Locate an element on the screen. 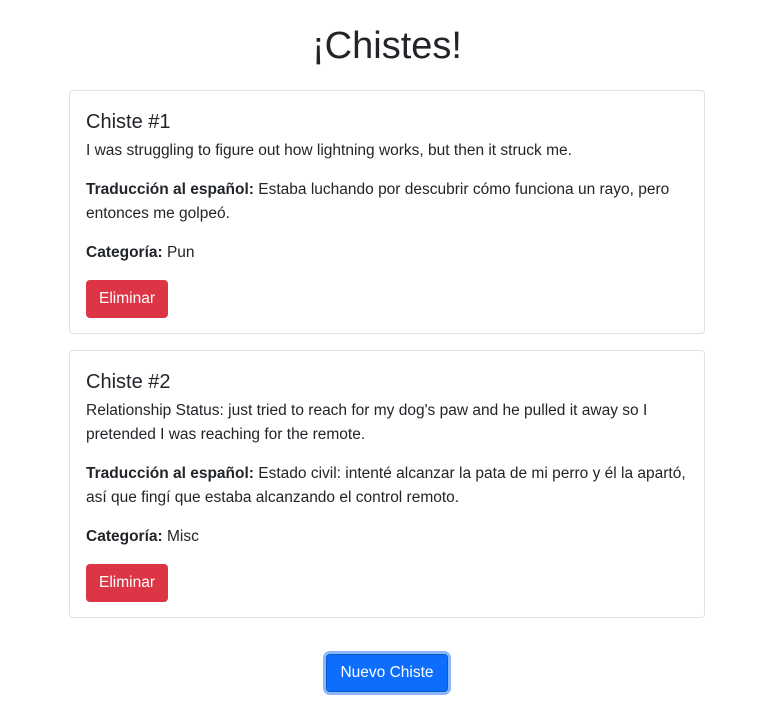  new-joke-button: Nuevo Chiste is located at coordinates (387, 673).